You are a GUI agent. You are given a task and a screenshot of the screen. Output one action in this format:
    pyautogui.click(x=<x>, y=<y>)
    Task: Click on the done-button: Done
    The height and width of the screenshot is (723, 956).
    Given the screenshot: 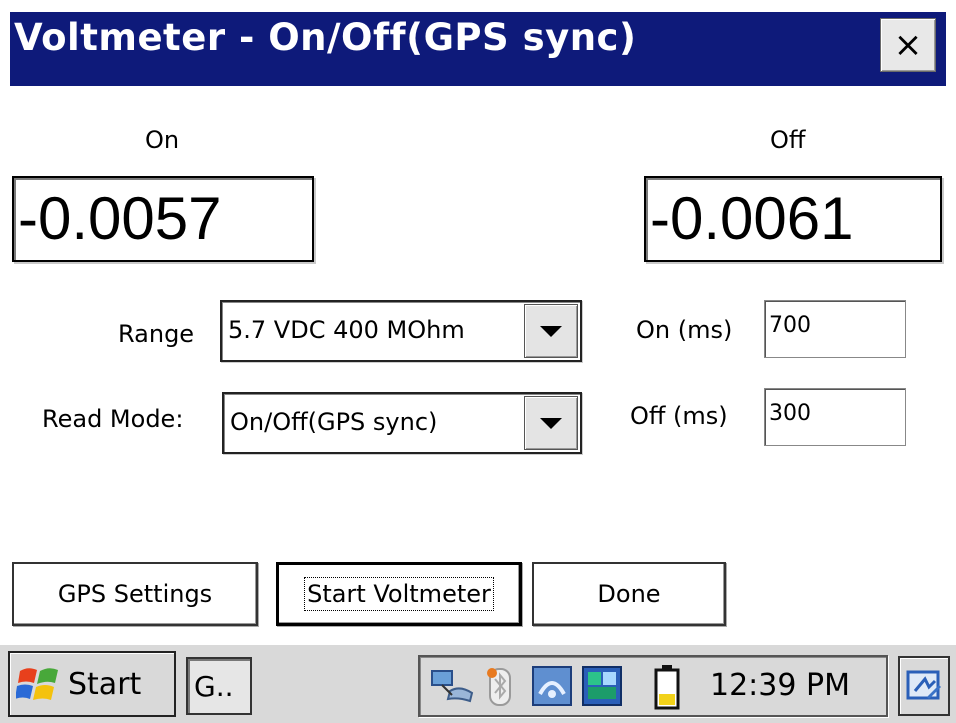 What is the action you would take?
    pyautogui.click(x=629, y=594)
    